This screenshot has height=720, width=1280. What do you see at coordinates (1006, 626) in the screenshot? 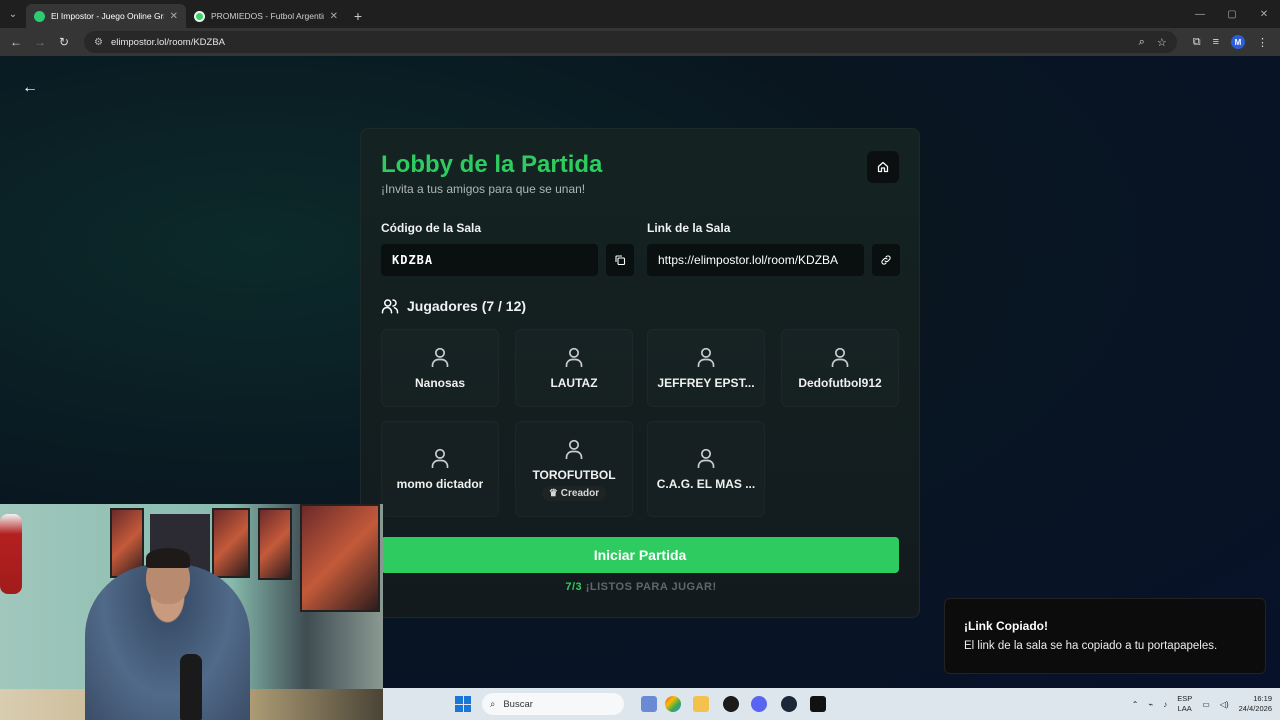
I see `toast-title: ¡Link Copiado!` at bounding box center [1006, 626].